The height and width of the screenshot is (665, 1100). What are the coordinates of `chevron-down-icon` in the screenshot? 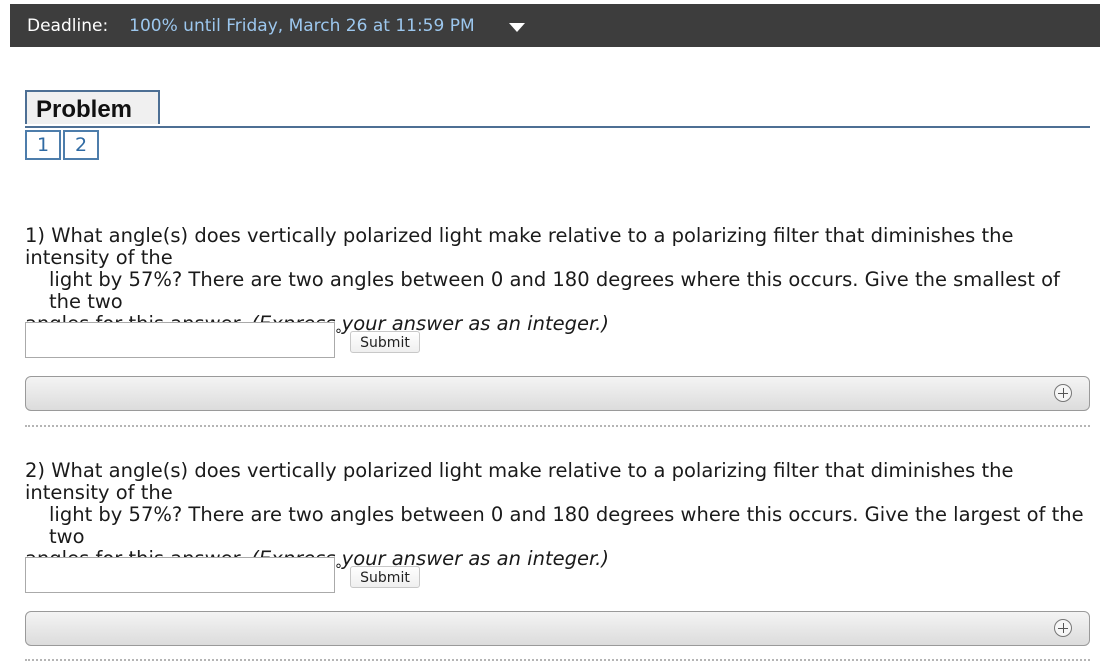 It's located at (516, 27).